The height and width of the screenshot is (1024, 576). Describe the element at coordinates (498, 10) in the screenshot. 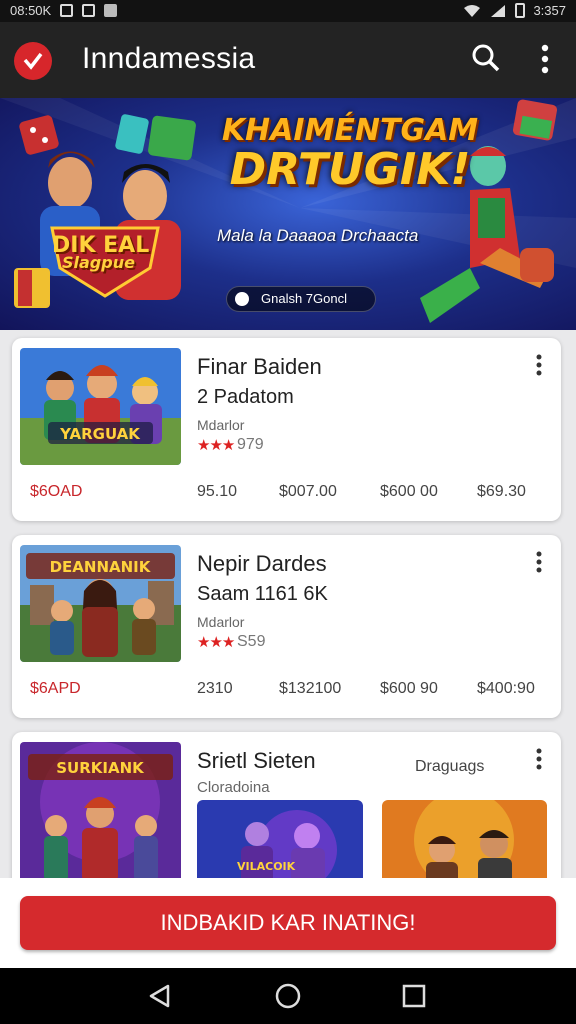

I see `signal-icon` at that location.